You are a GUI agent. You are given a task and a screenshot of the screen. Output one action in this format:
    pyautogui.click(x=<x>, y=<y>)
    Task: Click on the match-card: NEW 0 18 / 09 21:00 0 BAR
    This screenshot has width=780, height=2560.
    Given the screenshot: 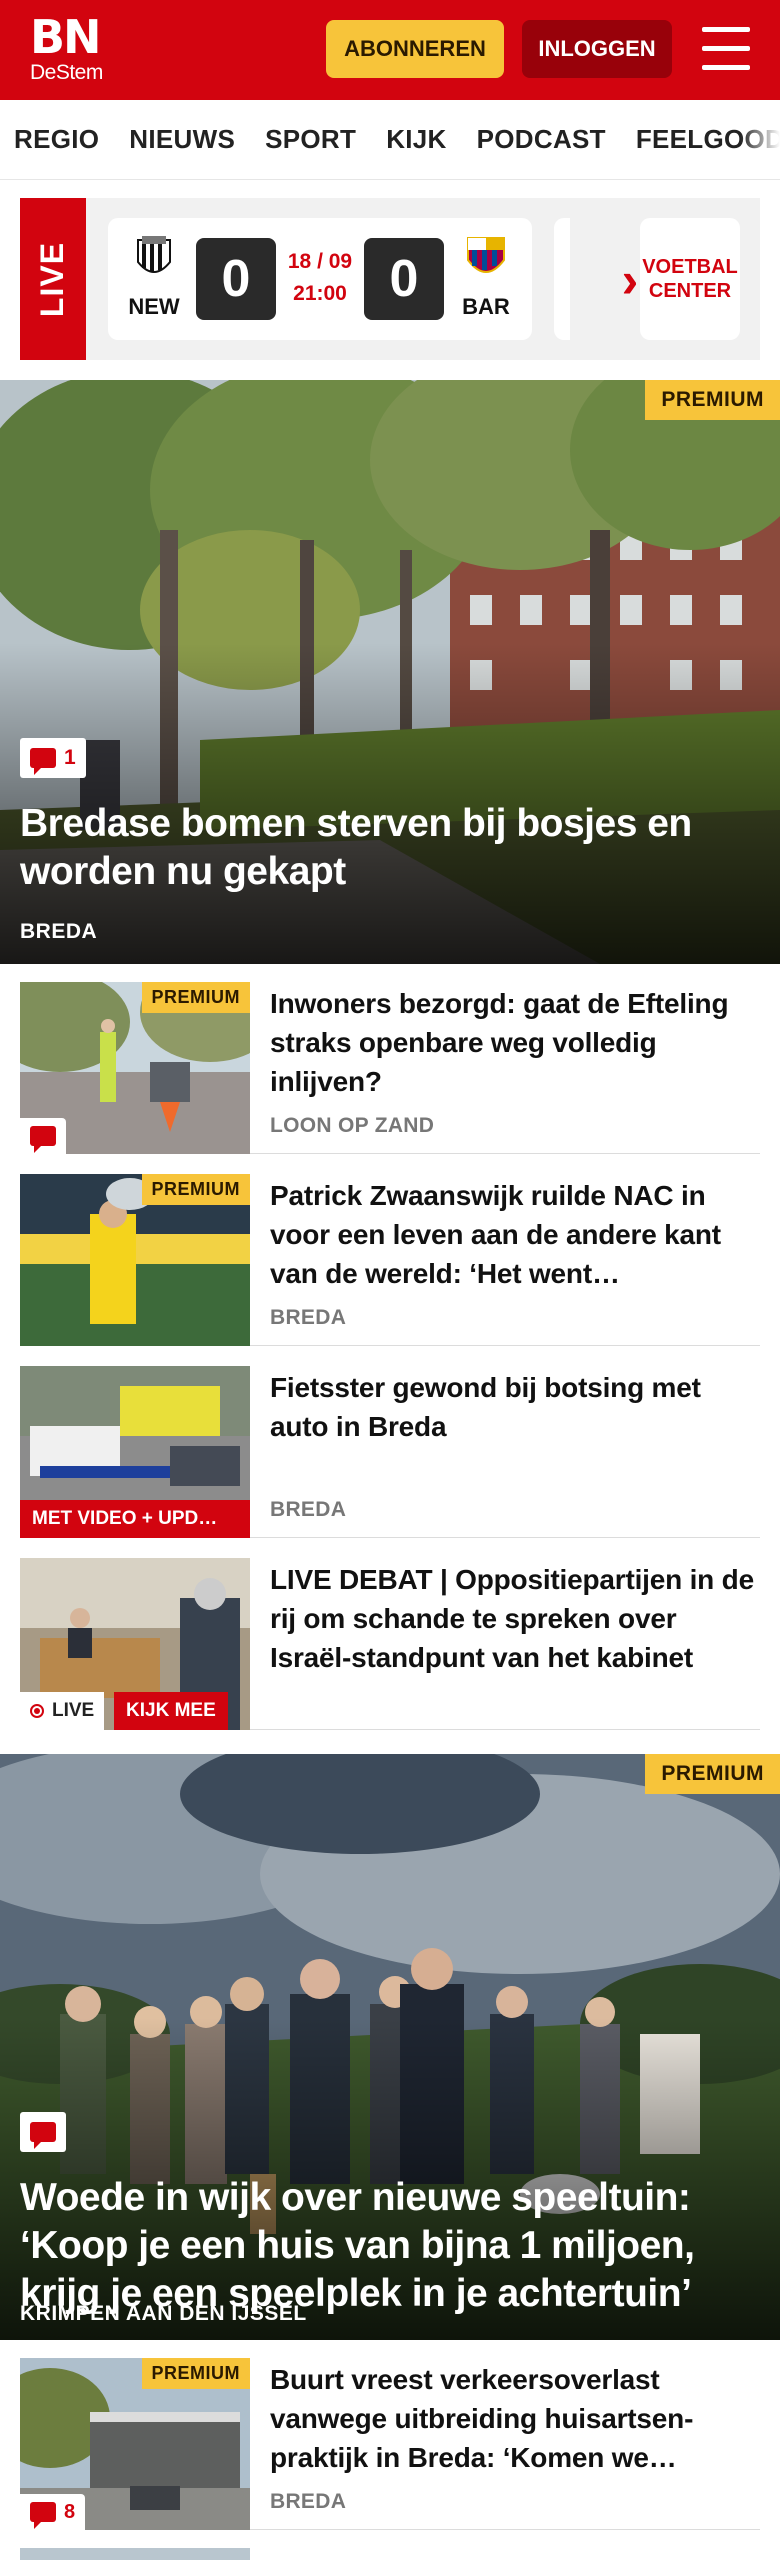 What is the action you would take?
    pyautogui.click(x=320, y=279)
    